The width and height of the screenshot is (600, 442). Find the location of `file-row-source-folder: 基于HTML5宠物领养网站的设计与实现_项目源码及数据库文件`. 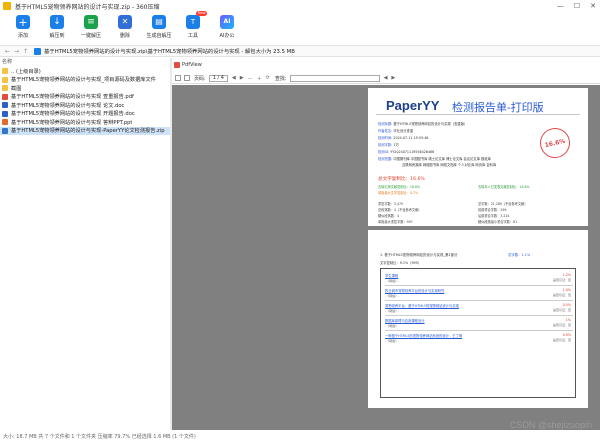

file-row-source-folder: 基于HTML5宠物领养网站的设计与实现_项目源码及数据库文件 is located at coordinates (85, 80).